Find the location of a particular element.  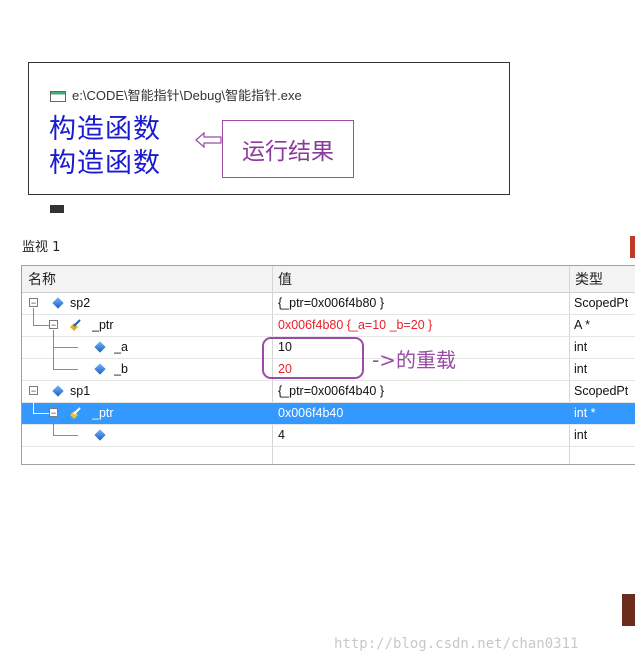

watch-row-name: sp2 is located at coordinates (80, 303).